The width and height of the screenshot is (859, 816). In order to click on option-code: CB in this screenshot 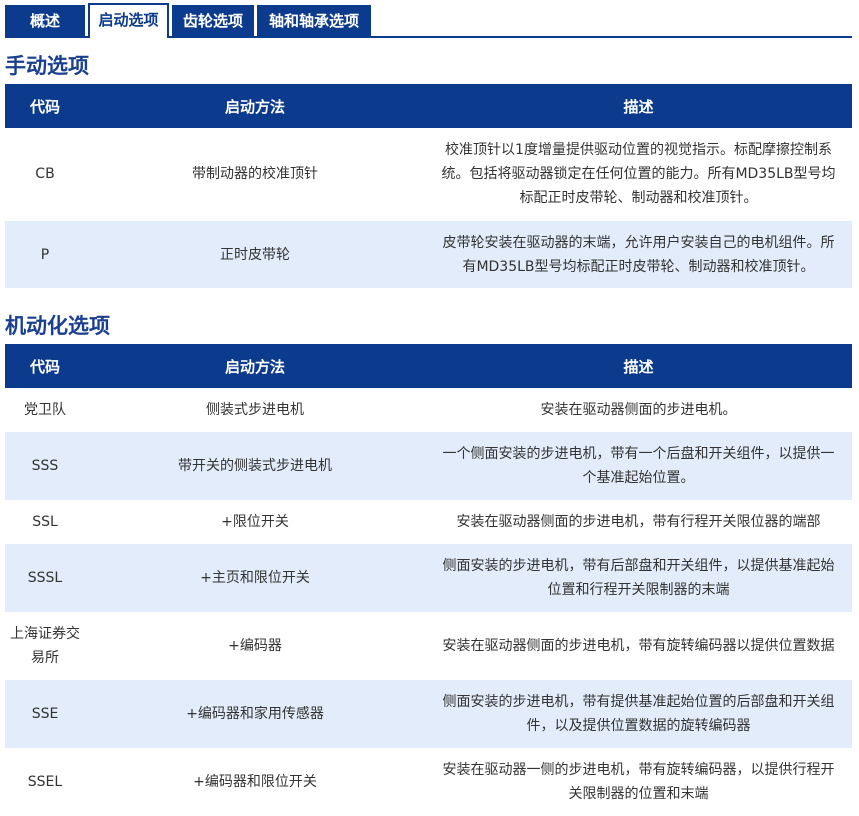, I will do `click(45, 174)`.